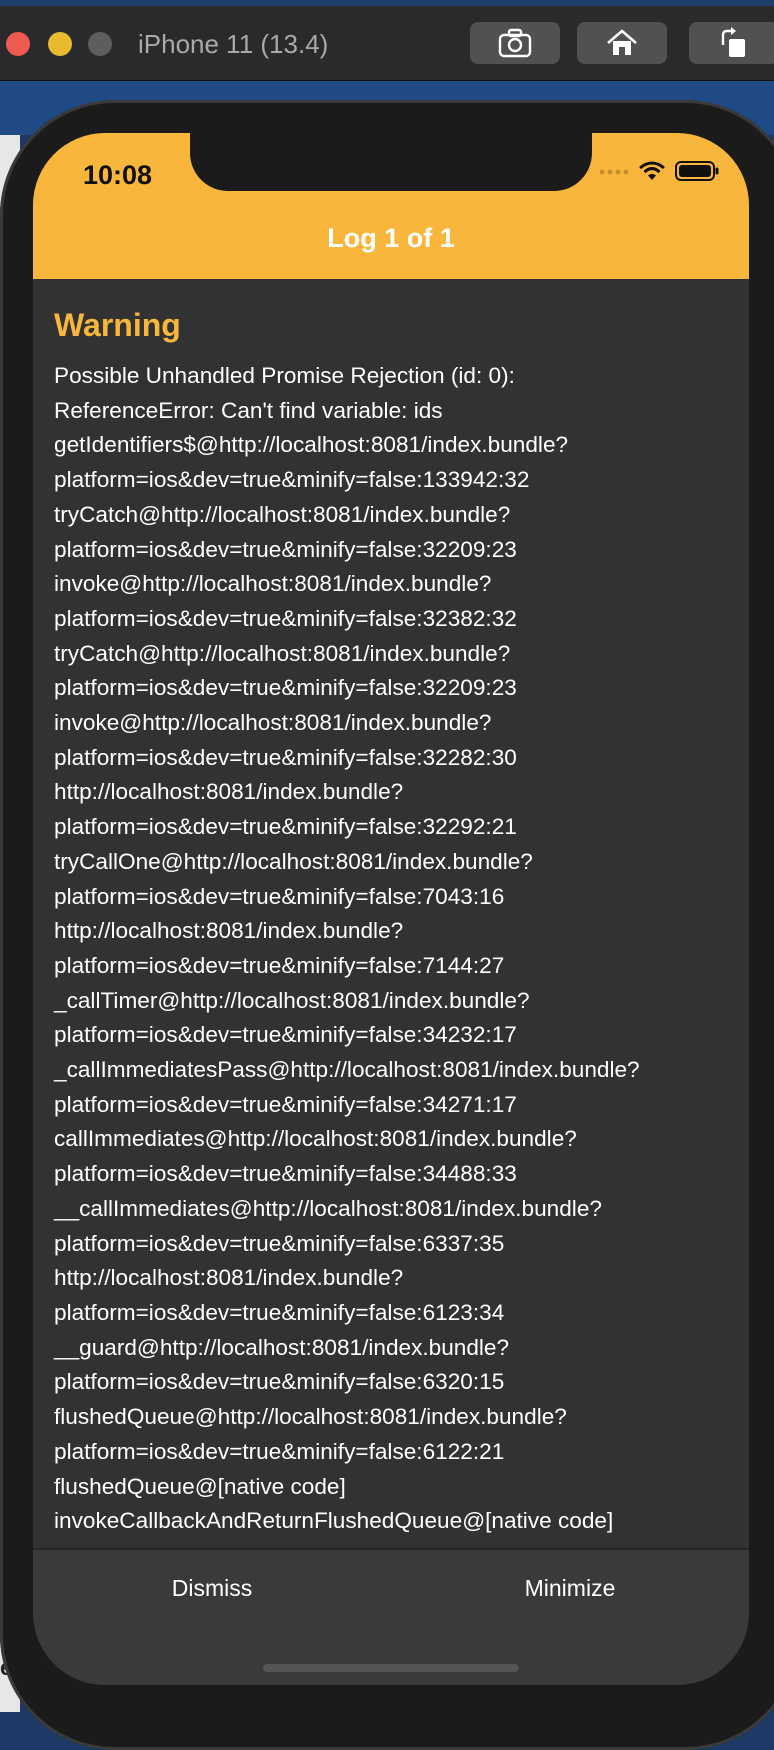 The width and height of the screenshot is (774, 1750). I want to click on rotate-icon, so click(733, 42).